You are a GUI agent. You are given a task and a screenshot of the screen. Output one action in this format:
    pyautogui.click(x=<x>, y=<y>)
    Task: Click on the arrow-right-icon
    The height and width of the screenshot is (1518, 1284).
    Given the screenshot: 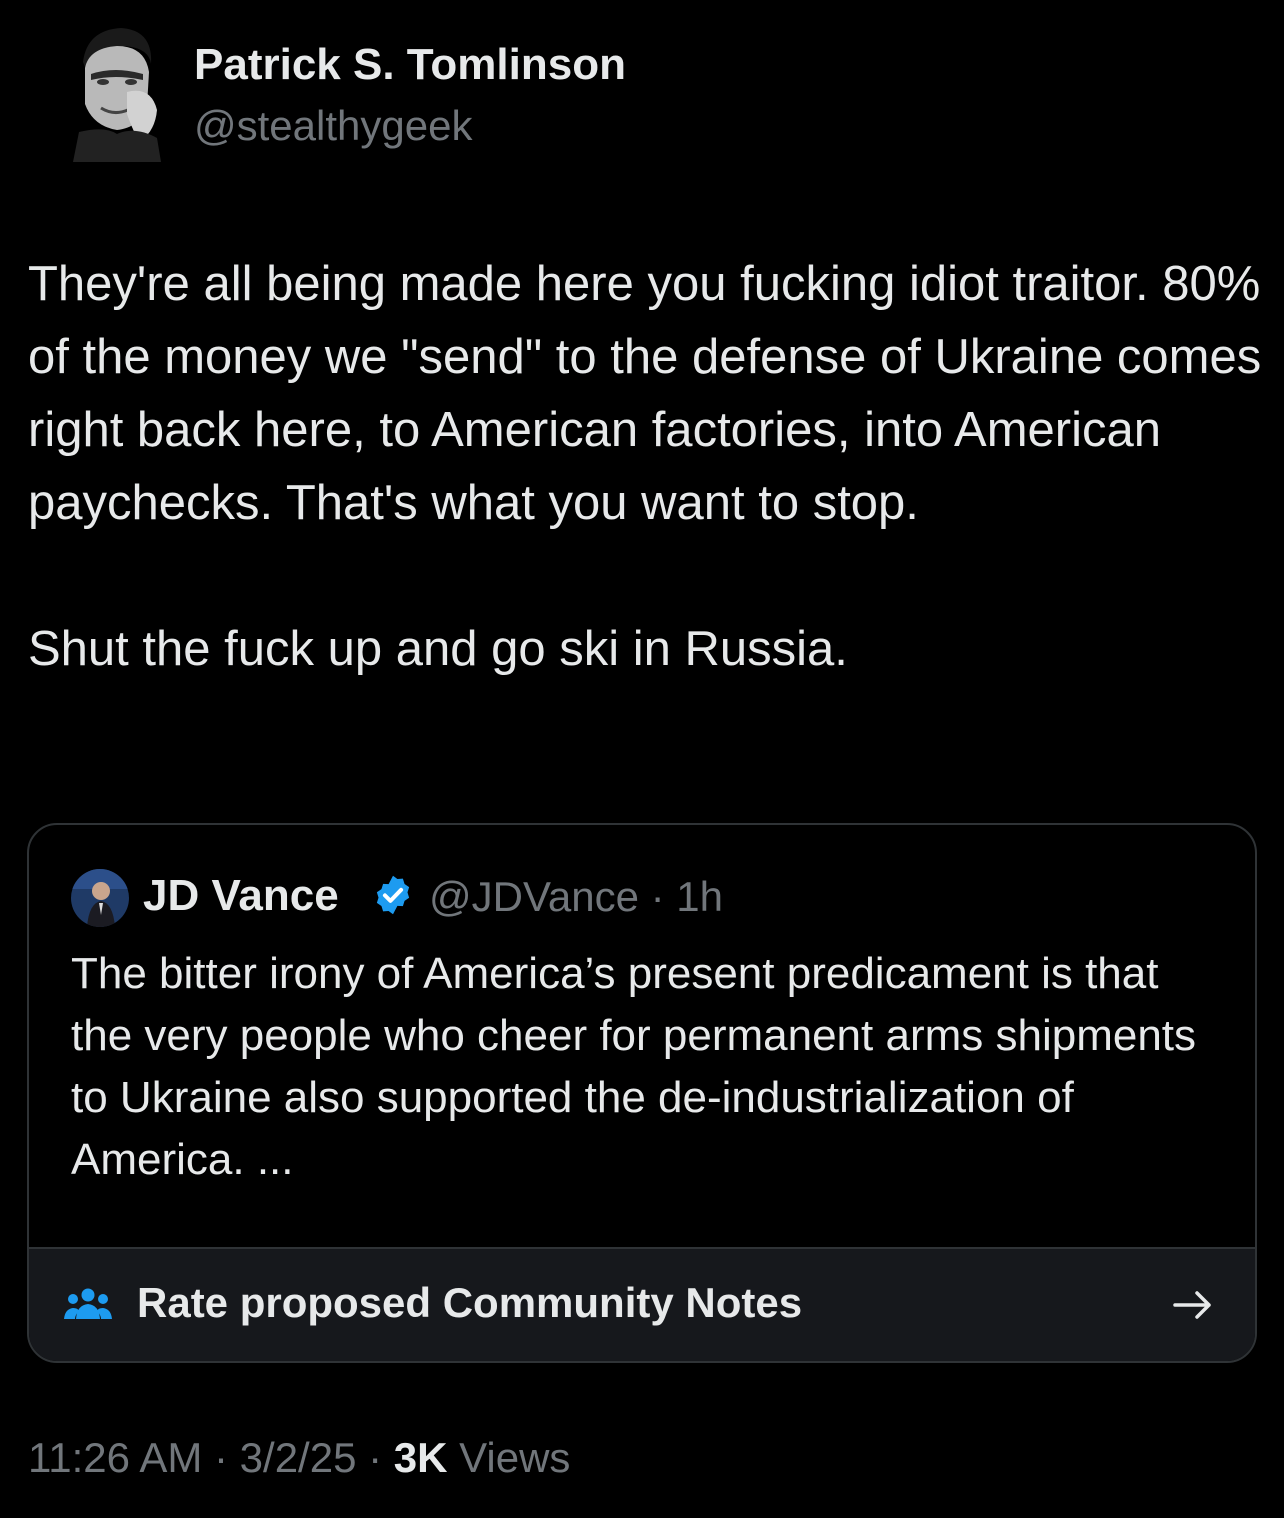 What is the action you would take?
    pyautogui.click(x=1193, y=1305)
    